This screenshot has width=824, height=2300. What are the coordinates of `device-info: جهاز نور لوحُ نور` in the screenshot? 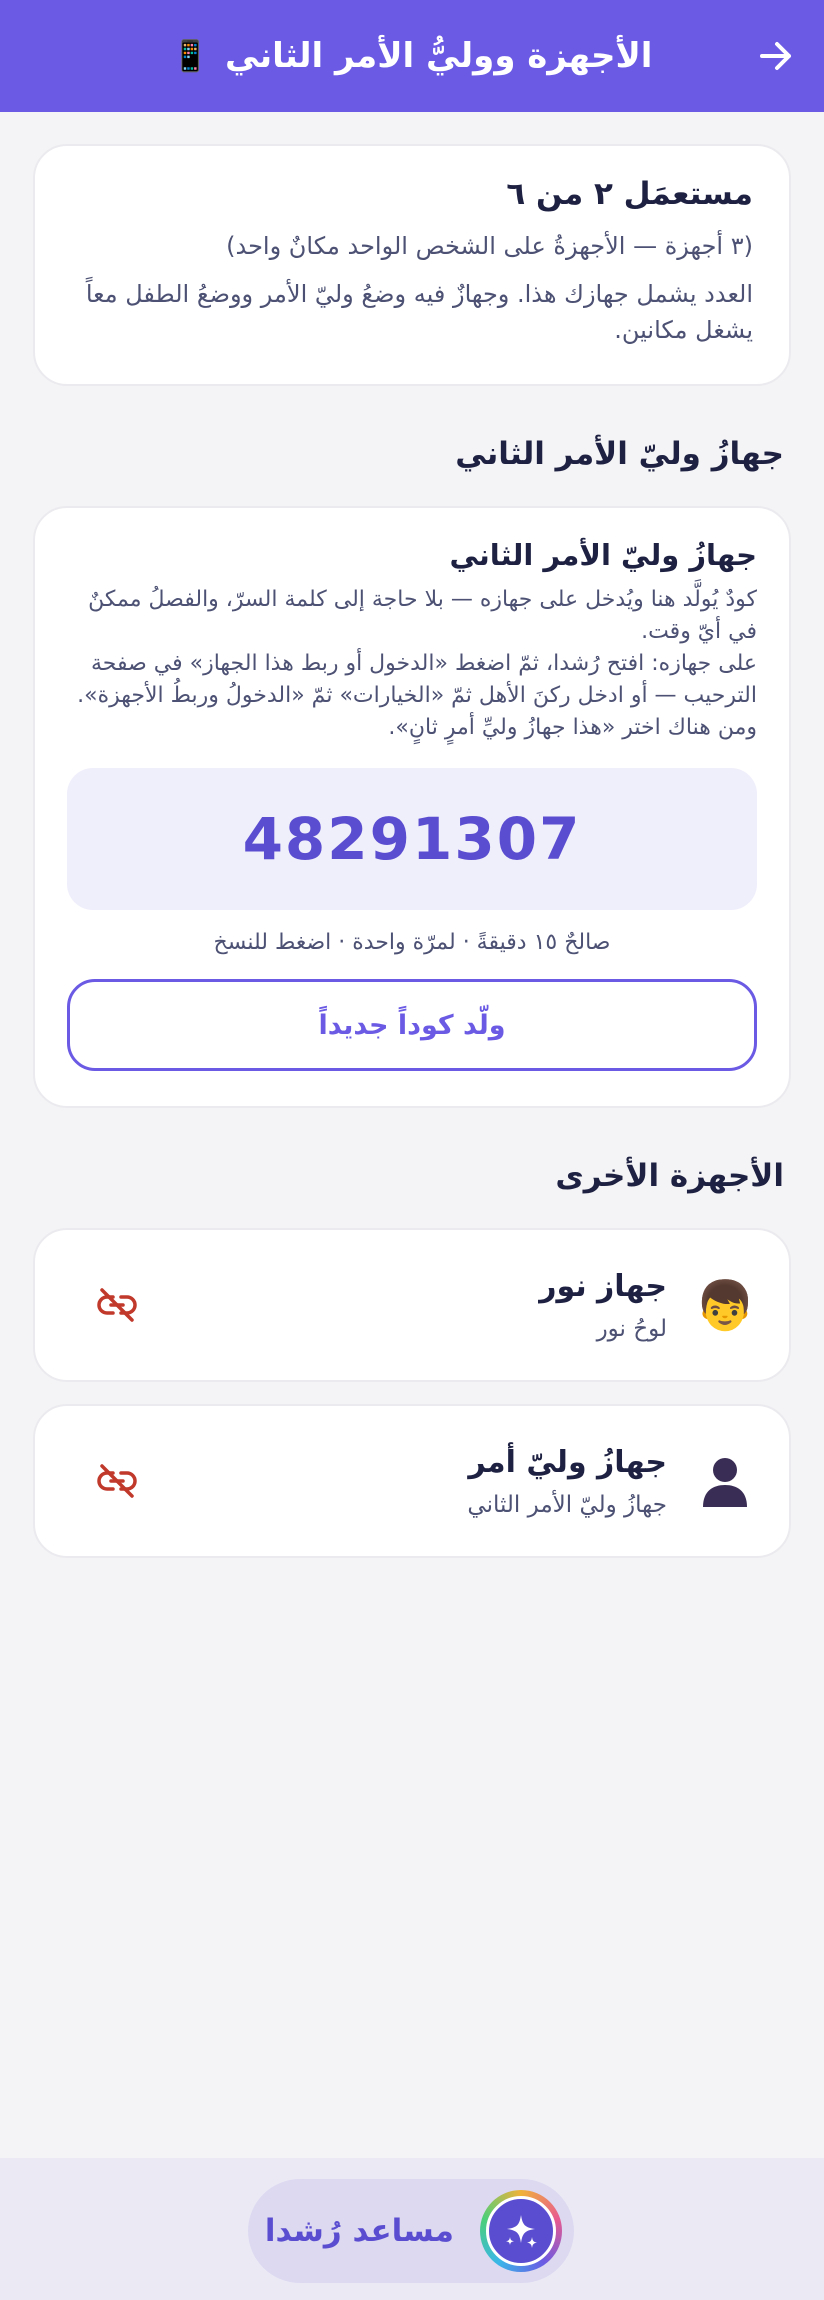 It's located at (407, 1305).